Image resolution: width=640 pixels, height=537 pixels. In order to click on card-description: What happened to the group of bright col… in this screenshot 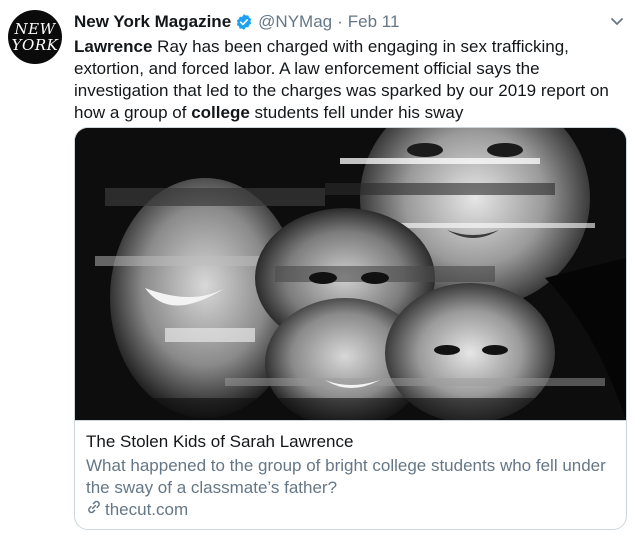, I will do `click(346, 476)`.